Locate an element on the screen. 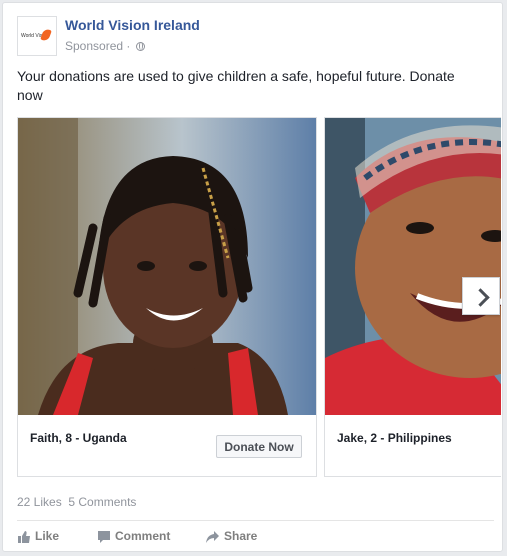 This screenshot has width=507, height=556. carousel-next-button is located at coordinates (481, 296).